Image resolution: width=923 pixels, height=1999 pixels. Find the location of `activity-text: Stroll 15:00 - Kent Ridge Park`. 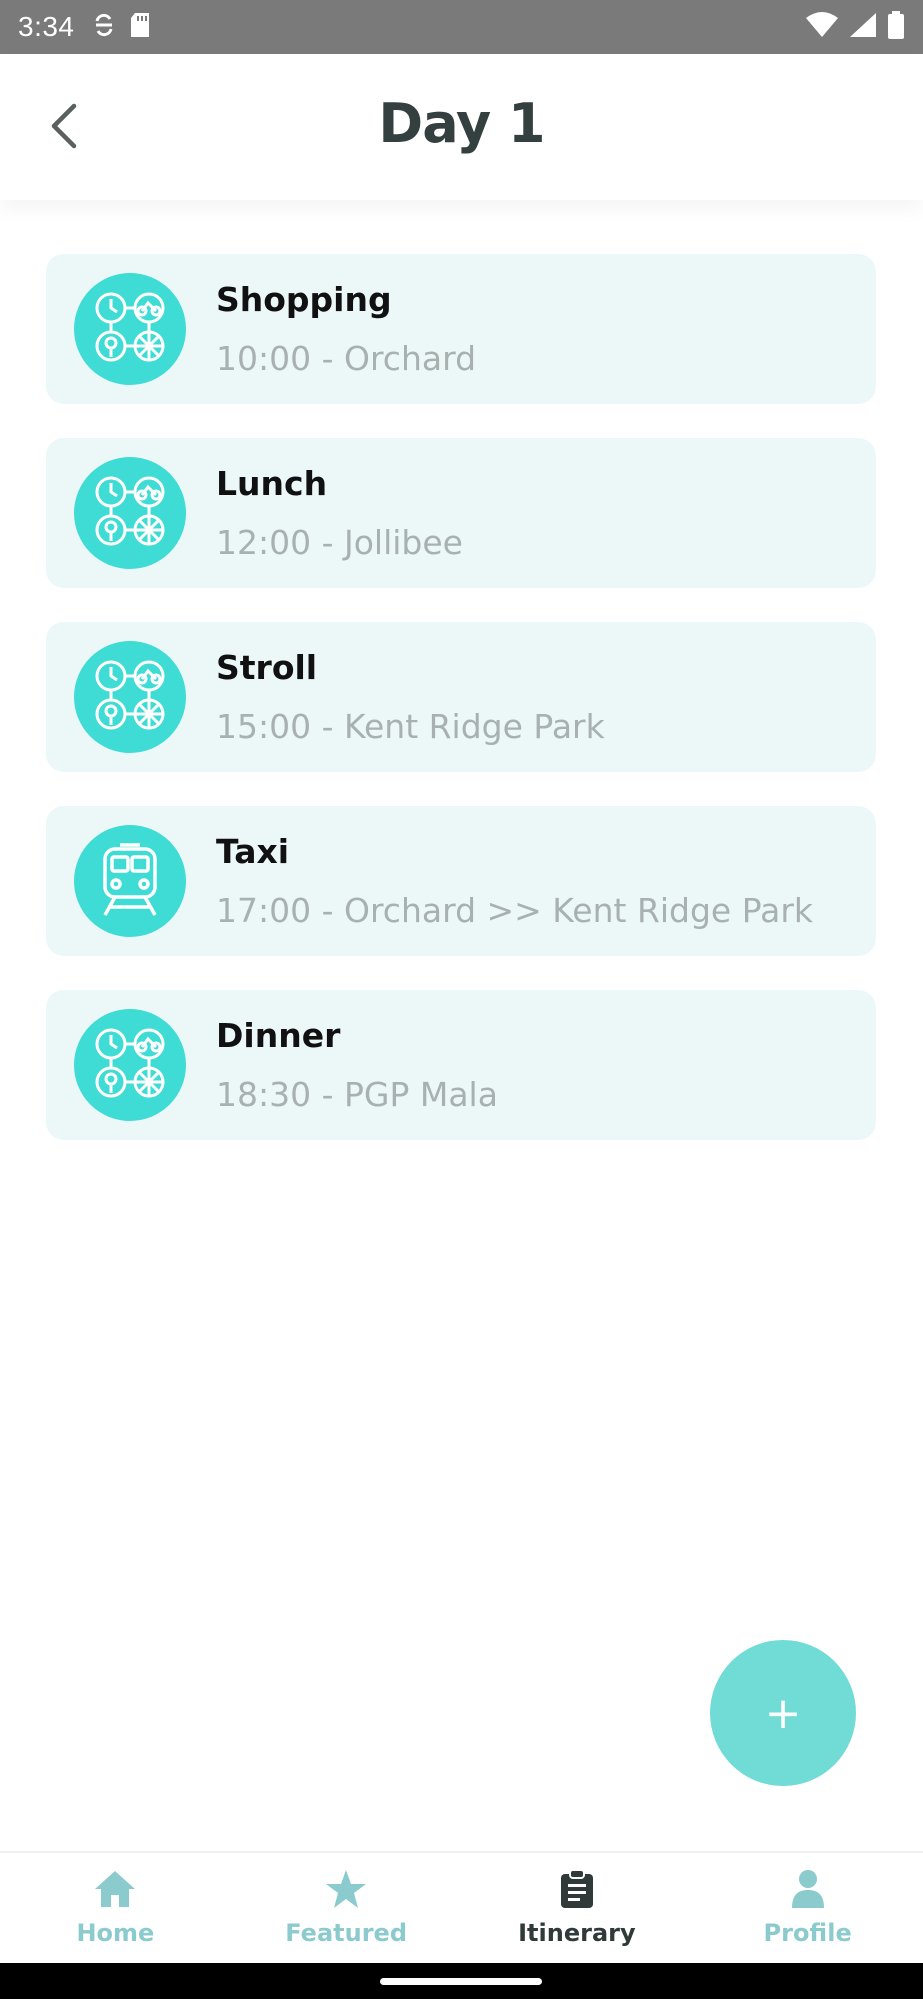

activity-text: Stroll 15:00 - Kent Ridge Park is located at coordinates (410, 697).